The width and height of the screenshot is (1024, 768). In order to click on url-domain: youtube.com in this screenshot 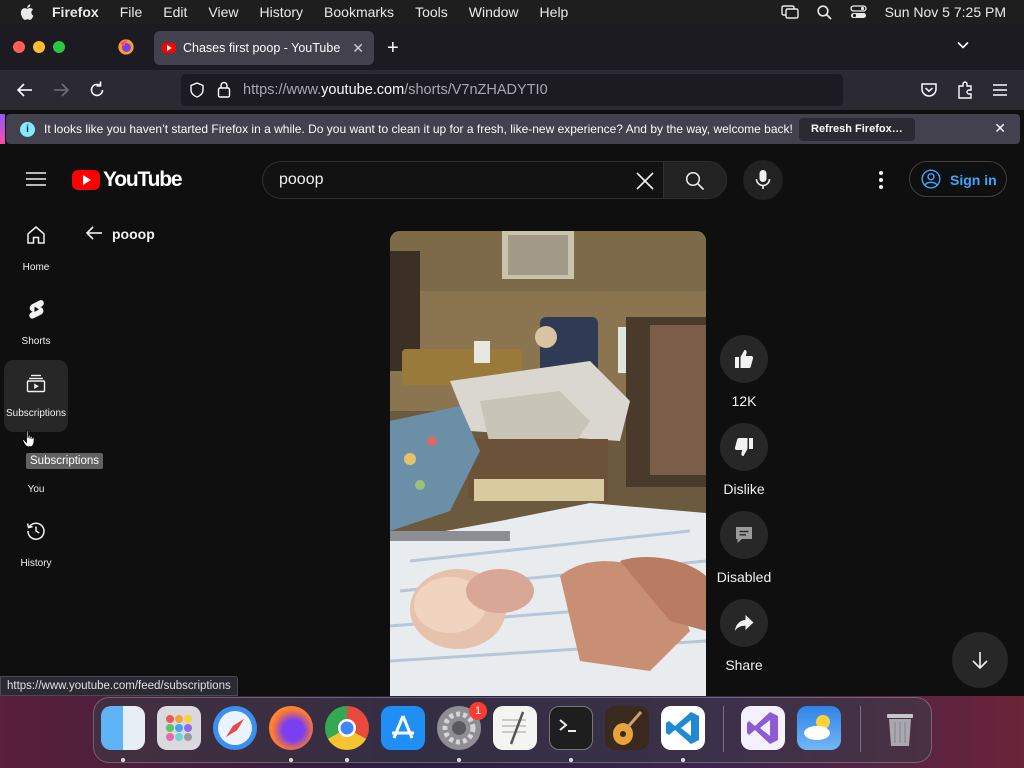, I will do `click(363, 90)`.